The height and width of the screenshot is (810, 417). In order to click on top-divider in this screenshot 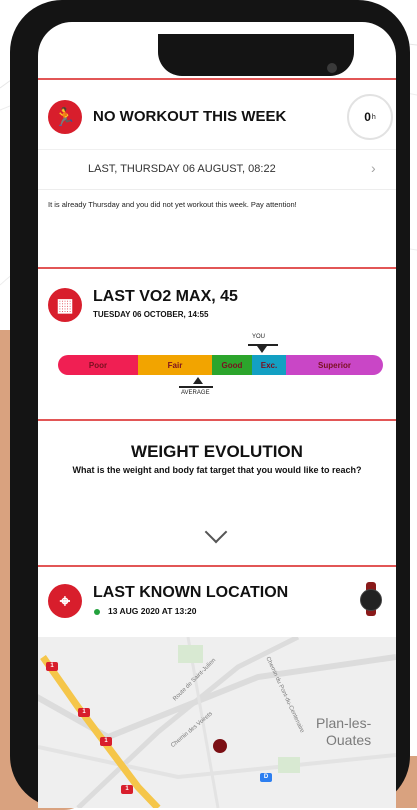, I will do `click(217, 79)`.